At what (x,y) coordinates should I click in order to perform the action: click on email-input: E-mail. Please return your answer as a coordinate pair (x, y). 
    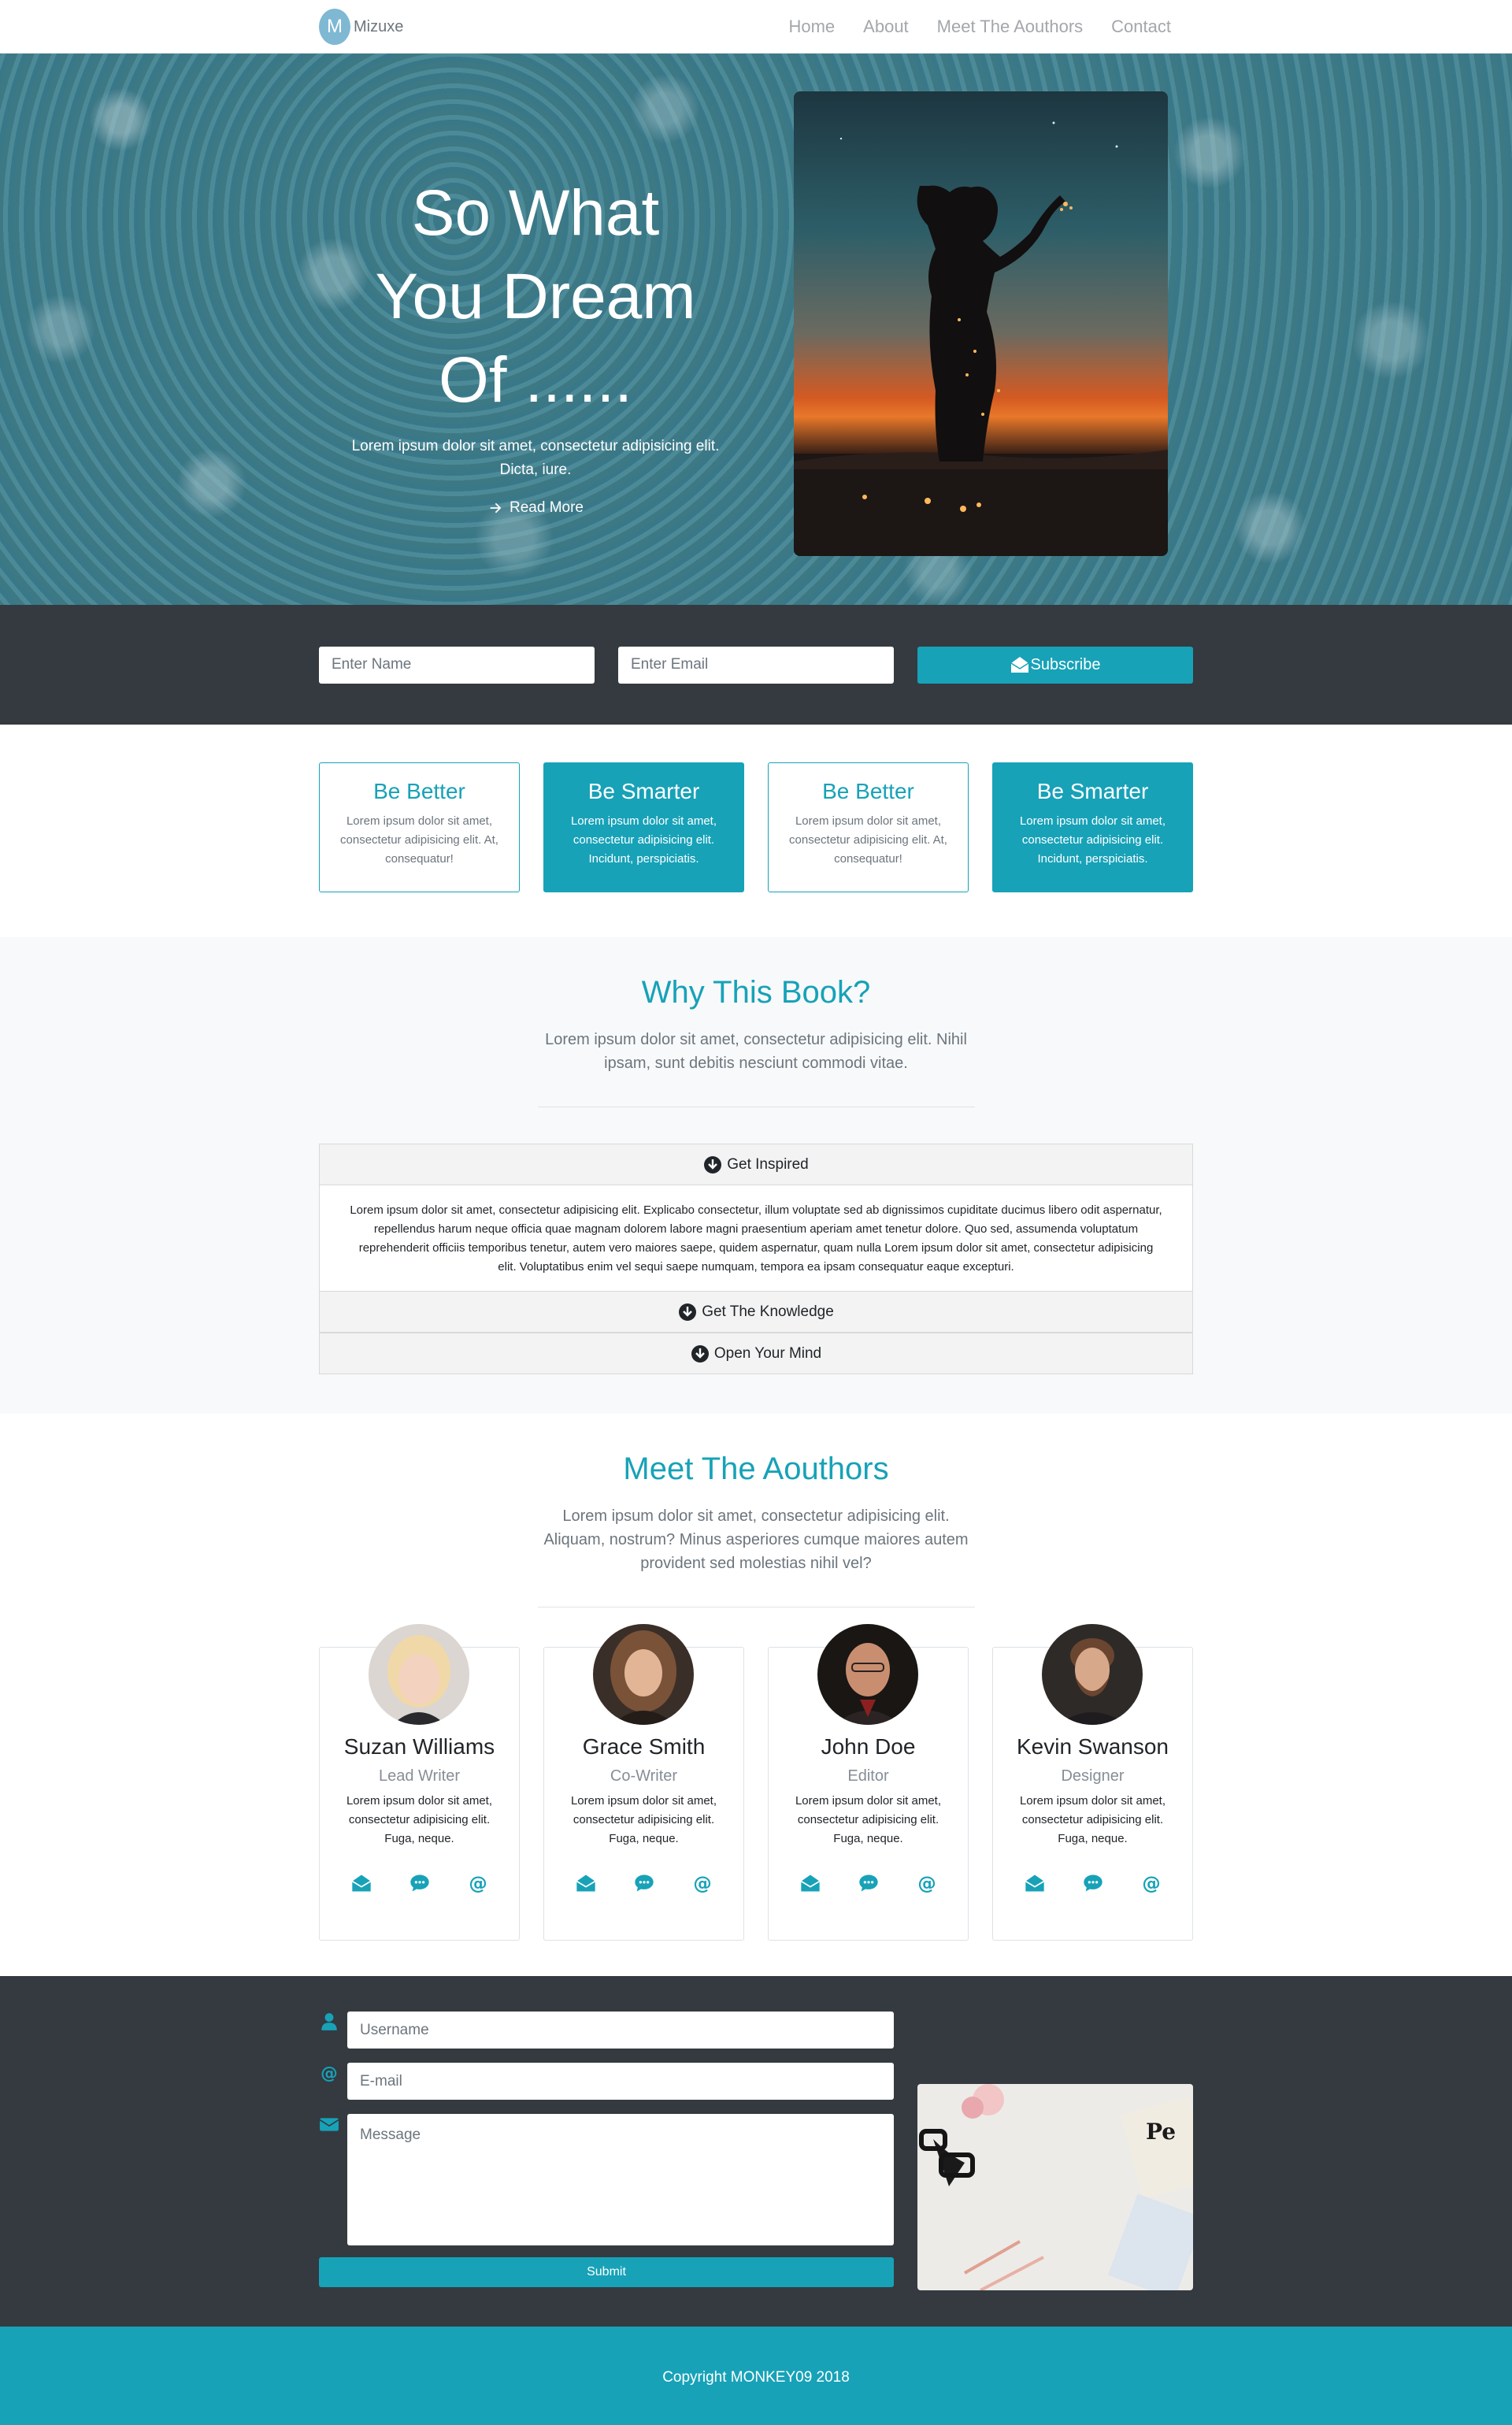
    Looking at the image, I should click on (620, 2081).